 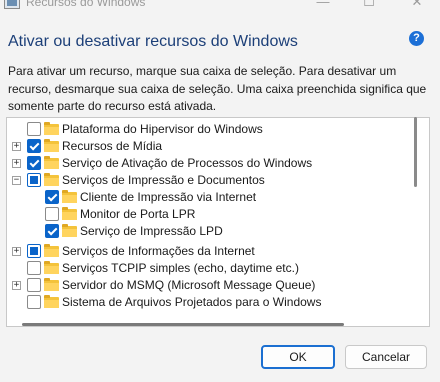 I want to click on feature-label: Plataforma do Hipervisor do Windows, so click(x=162, y=129).